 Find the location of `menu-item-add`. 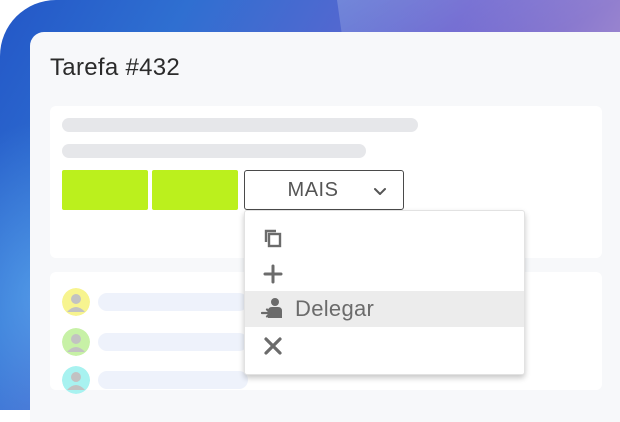

menu-item-add is located at coordinates (384, 274).